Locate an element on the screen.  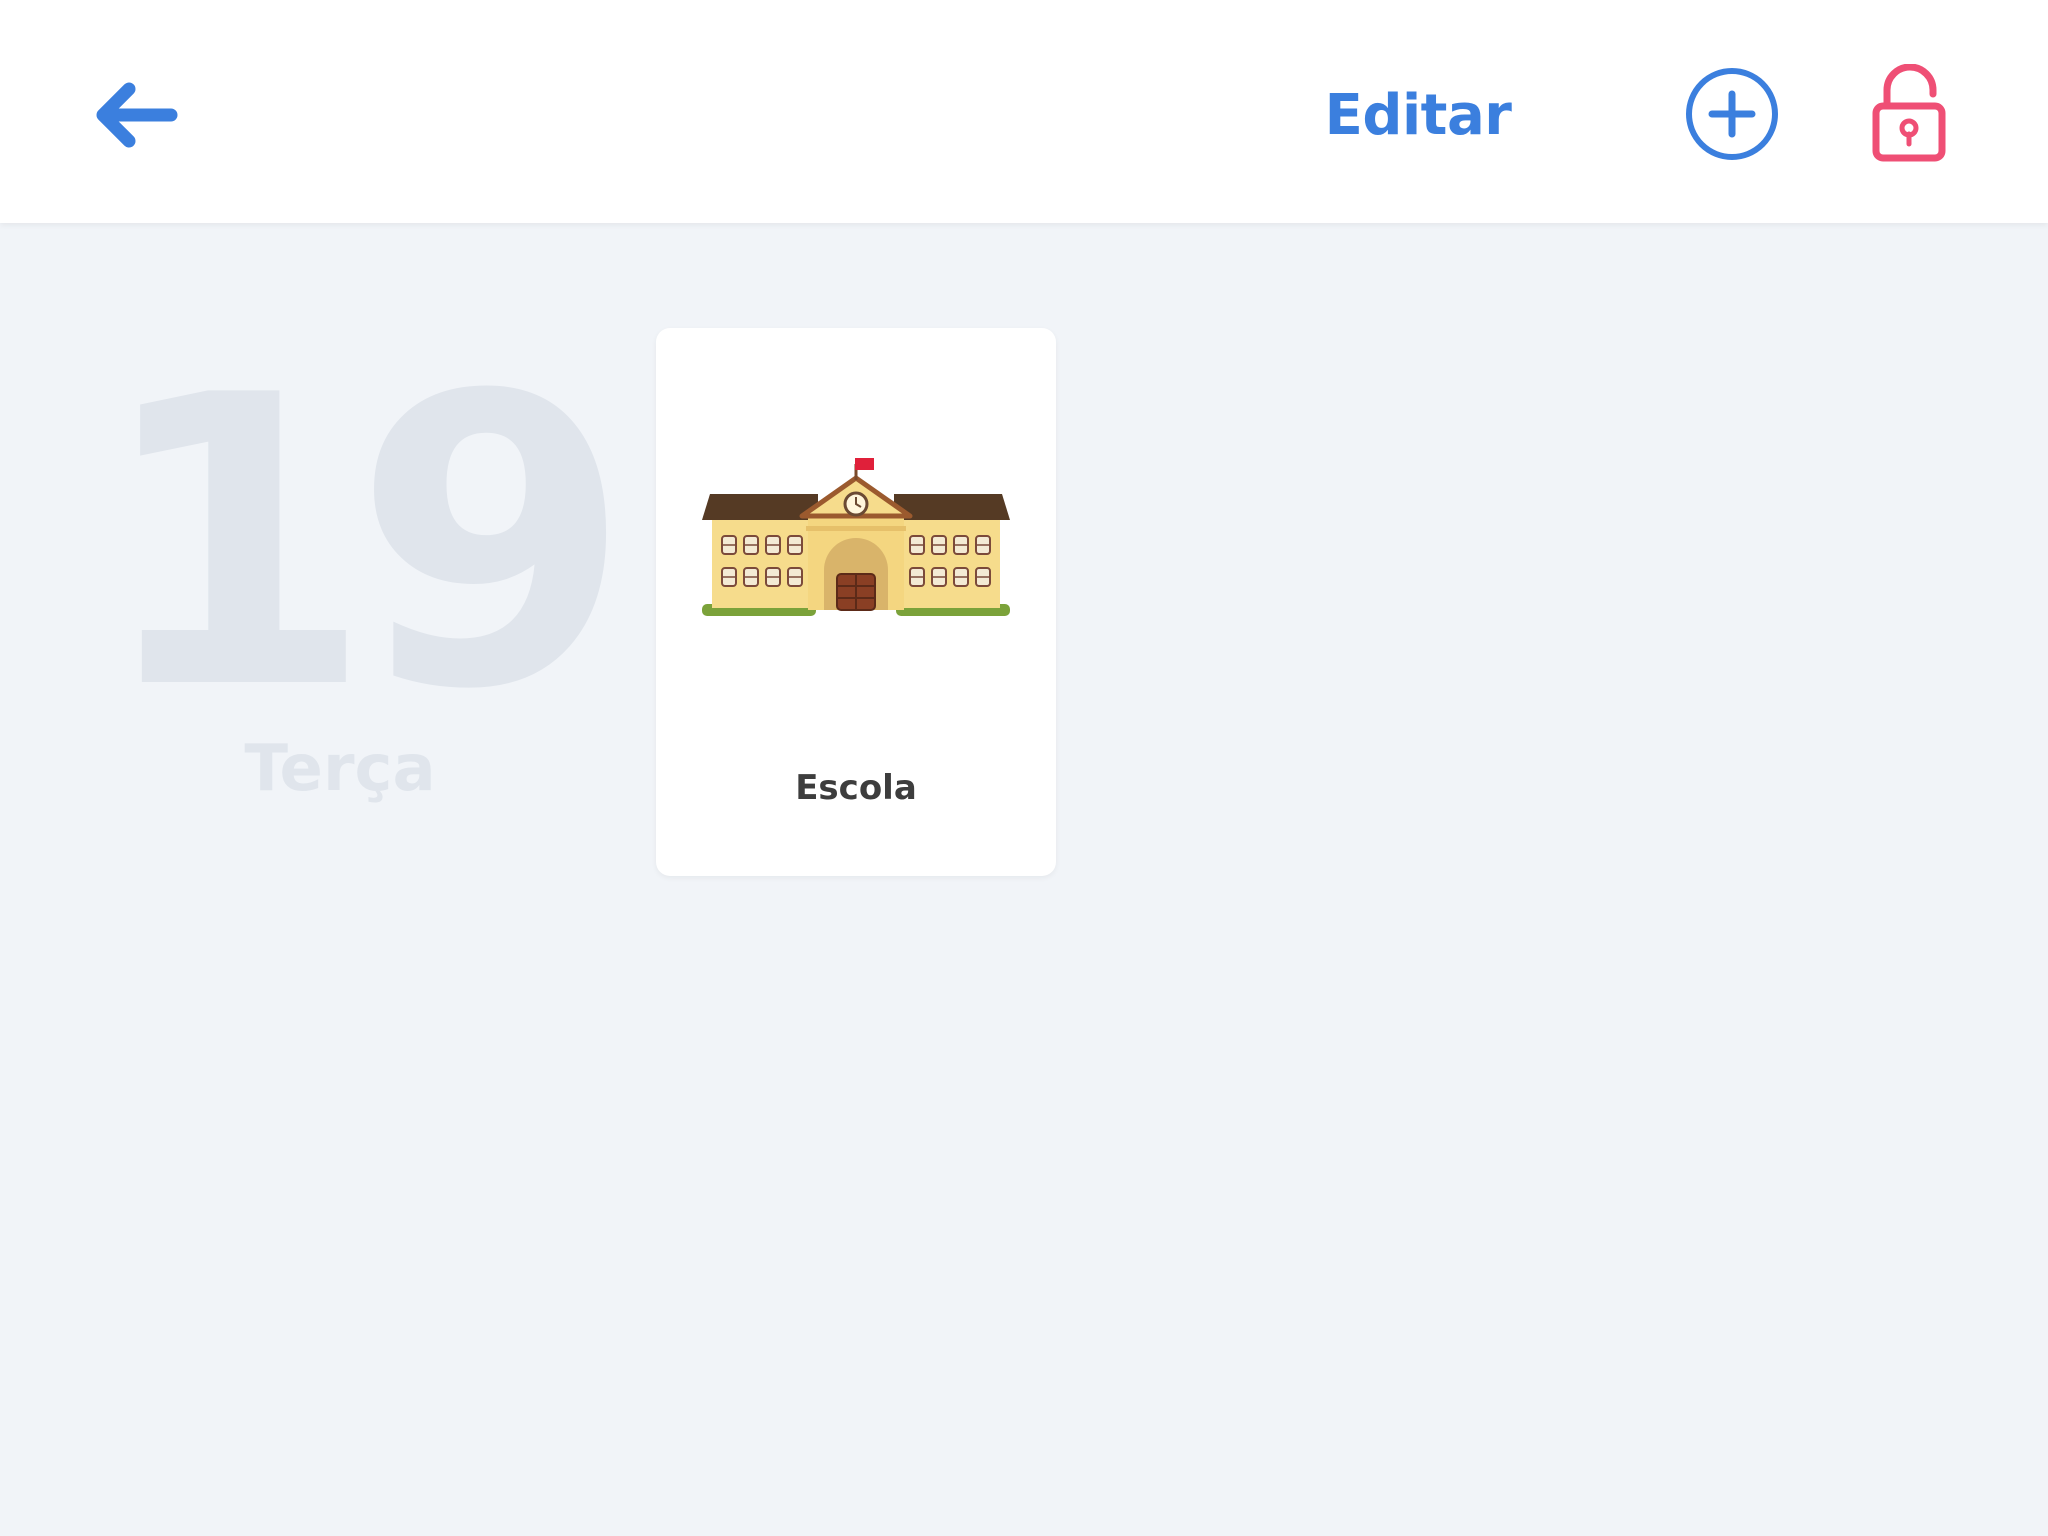
add-button is located at coordinates (1732, 114).